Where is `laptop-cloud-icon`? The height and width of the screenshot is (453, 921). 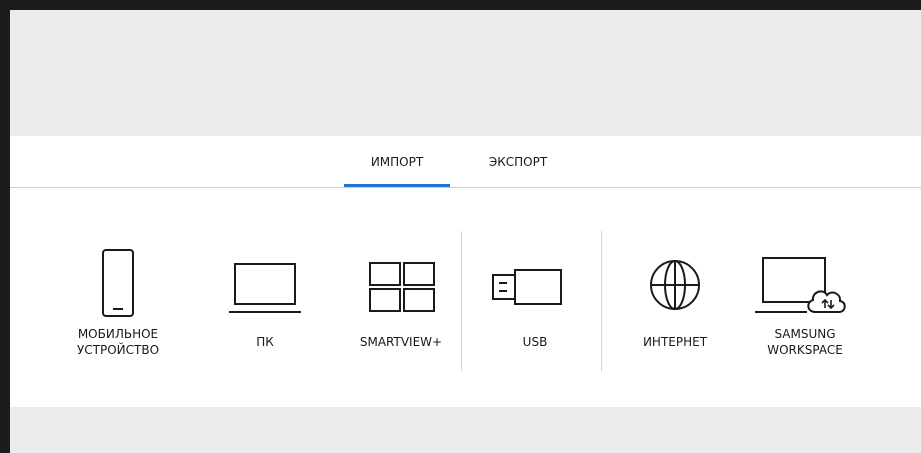 laptop-cloud-icon is located at coordinates (805, 280).